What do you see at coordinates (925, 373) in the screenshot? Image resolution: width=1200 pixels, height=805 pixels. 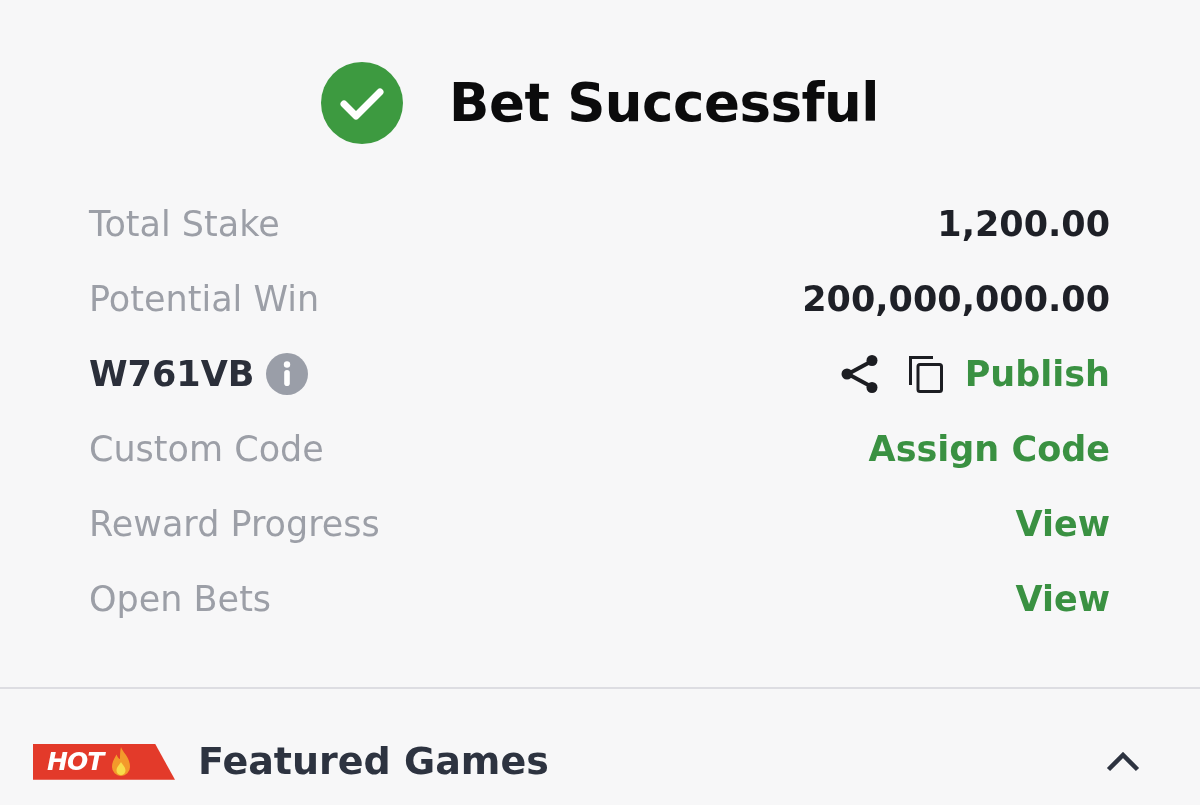 I see `copy-icon` at bounding box center [925, 373].